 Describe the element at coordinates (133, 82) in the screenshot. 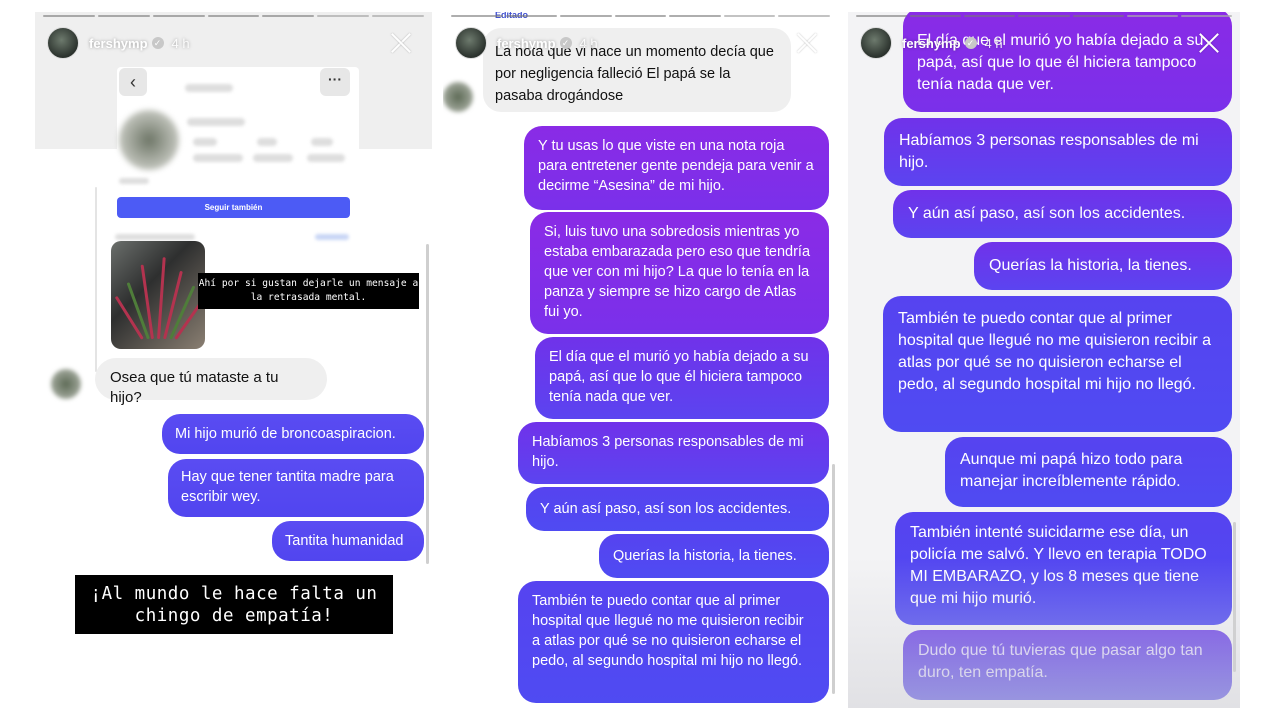

I see `back-arrow-icon: ‹` at that location.